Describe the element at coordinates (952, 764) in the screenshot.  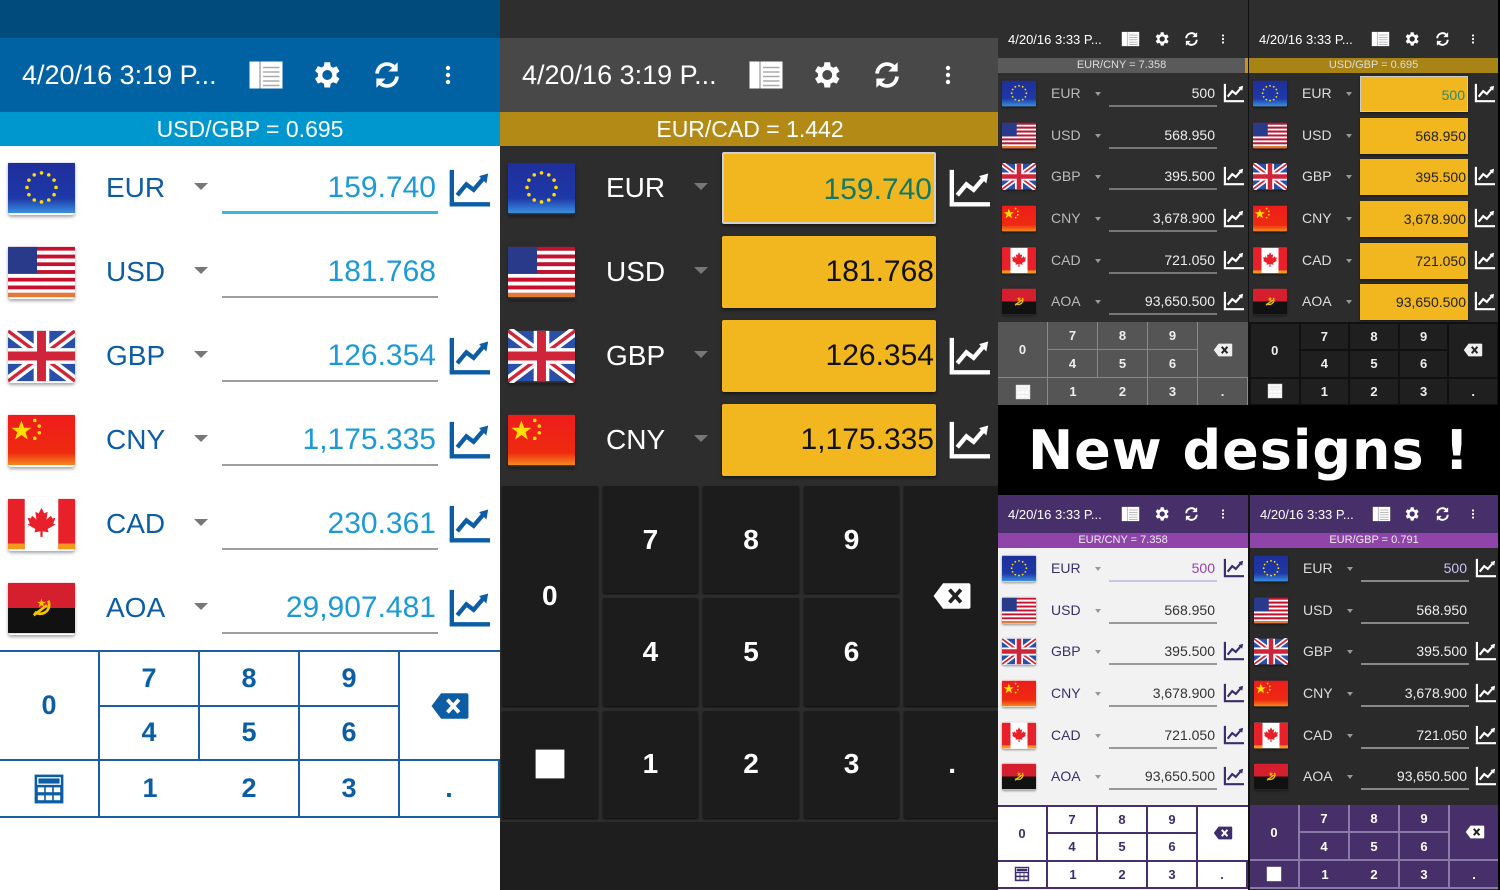
I see `key-decimal: .` at that location.